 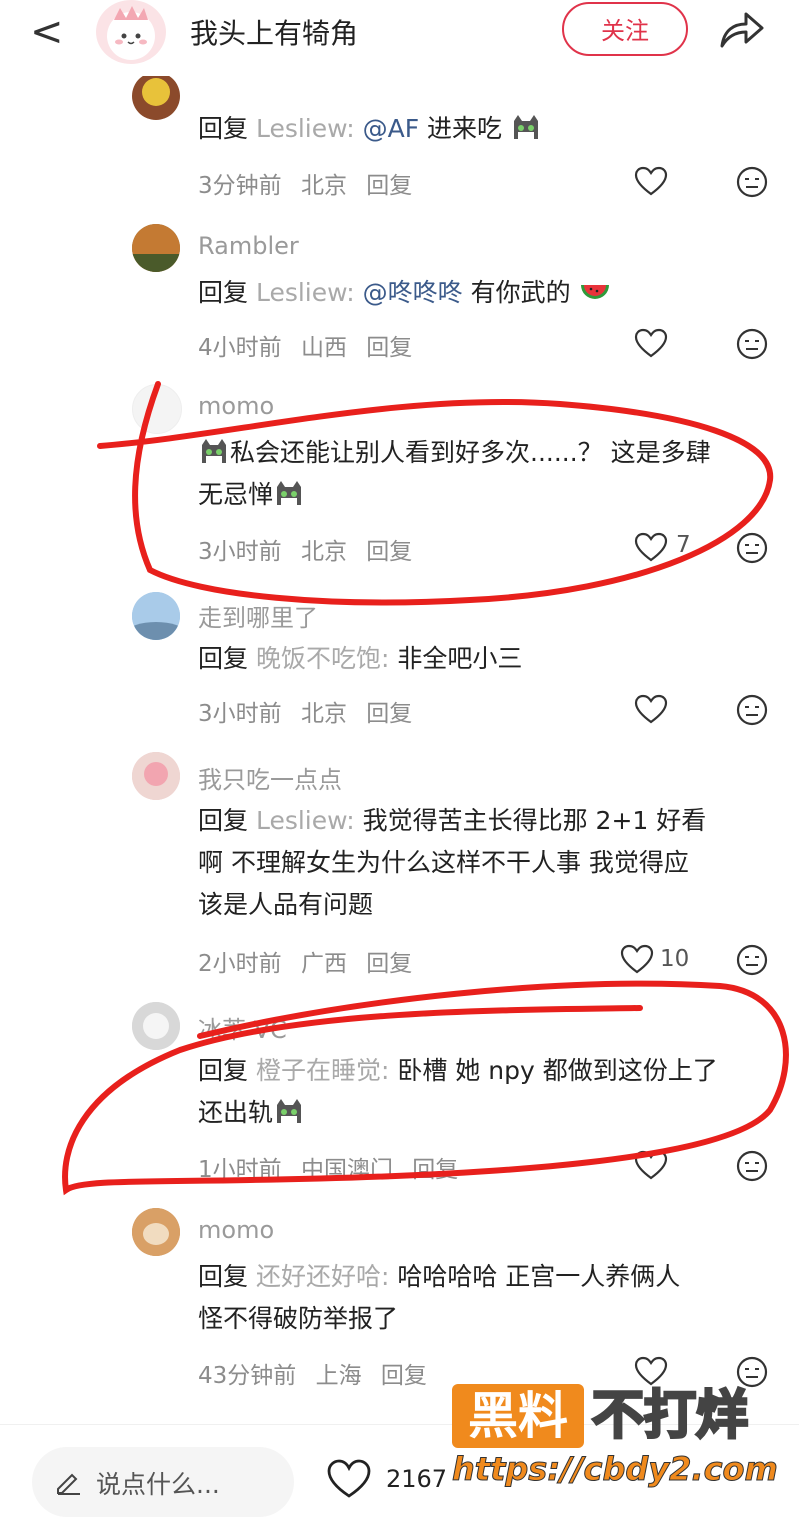 I want to click on comment-meta: 2小时前 广西 回复, so click(x=311, y=961).